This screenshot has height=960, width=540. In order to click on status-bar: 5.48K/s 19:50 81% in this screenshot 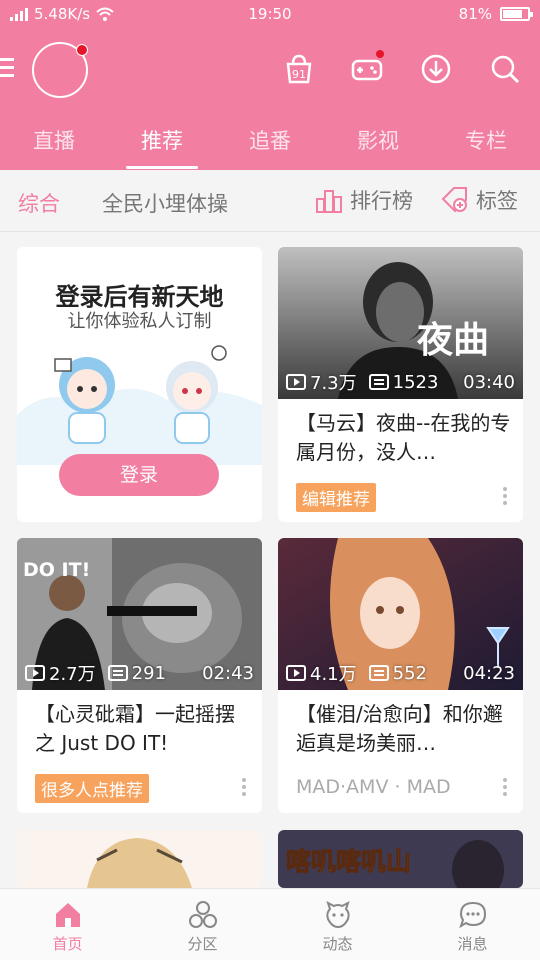, I will do `click(270, 15)`.